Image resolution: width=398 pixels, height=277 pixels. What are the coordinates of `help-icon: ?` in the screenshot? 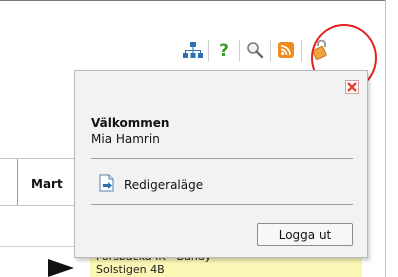 It's located at (224, 50).